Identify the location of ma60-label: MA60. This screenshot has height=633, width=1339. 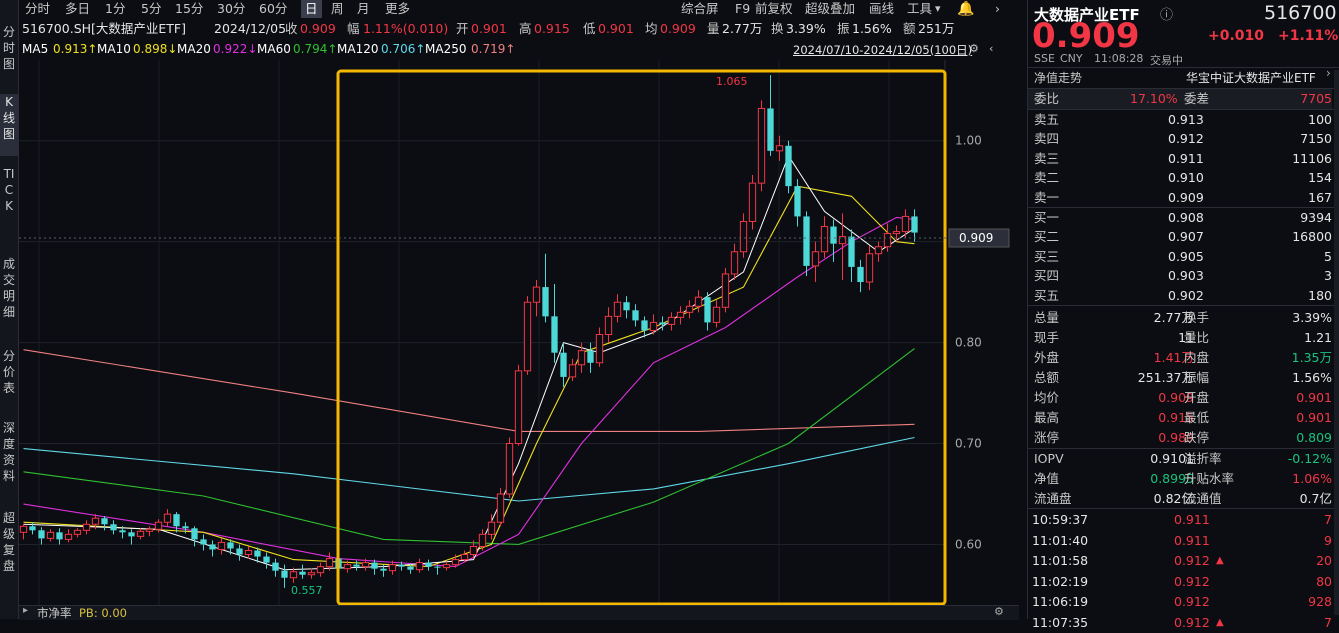
(274, 49).